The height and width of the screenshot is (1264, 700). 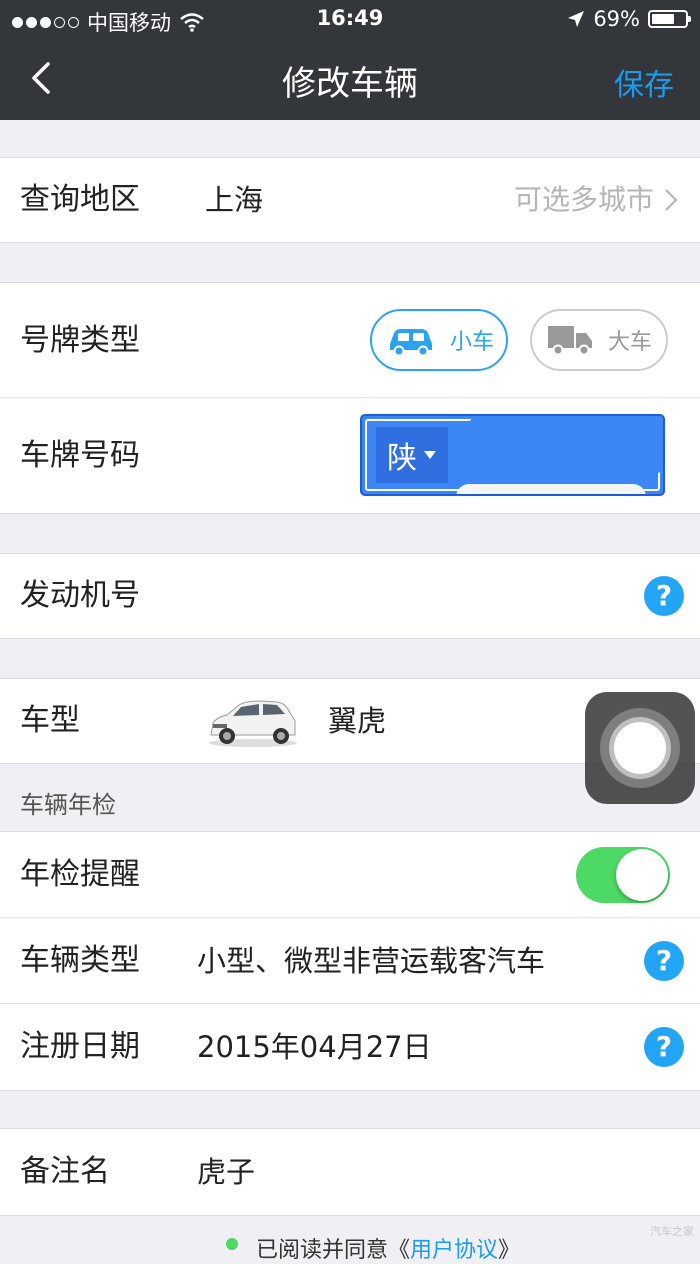 What do you see at coordinates (80, 874) in the screenshot?
I see `reminder-label: 年检提醒` at bounding box center [80, 874].